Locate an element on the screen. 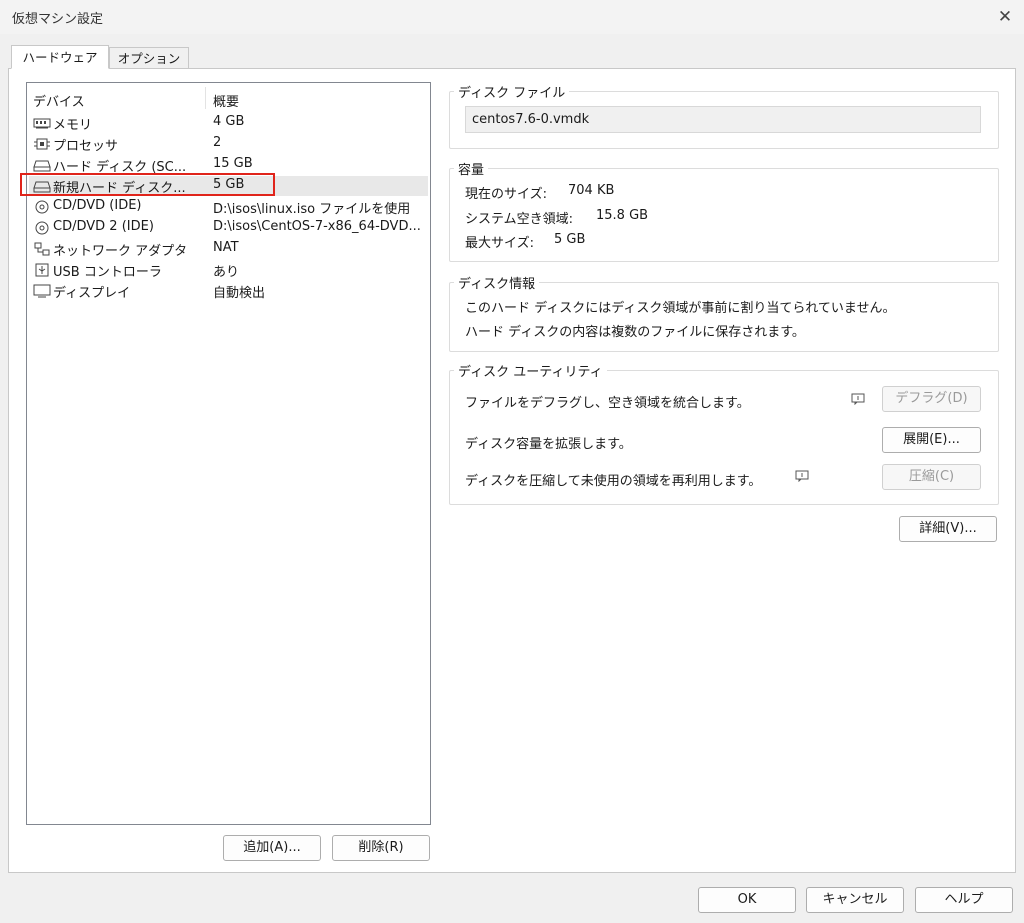 The image size is (1024, 923). max-size-value: 5 GB is located at coordinates (570, 239).